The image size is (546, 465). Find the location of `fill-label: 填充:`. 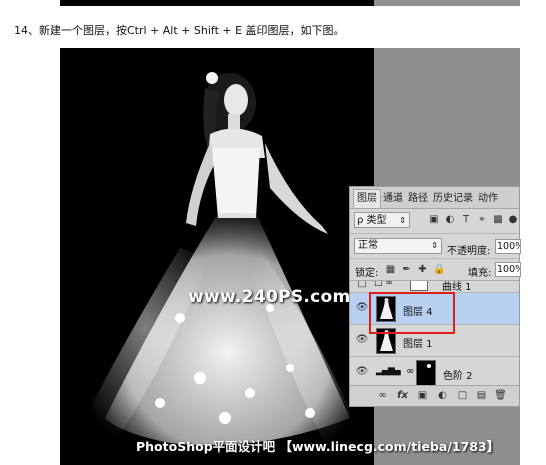

fill-label: 填充: is located at coordinates (480, 273).